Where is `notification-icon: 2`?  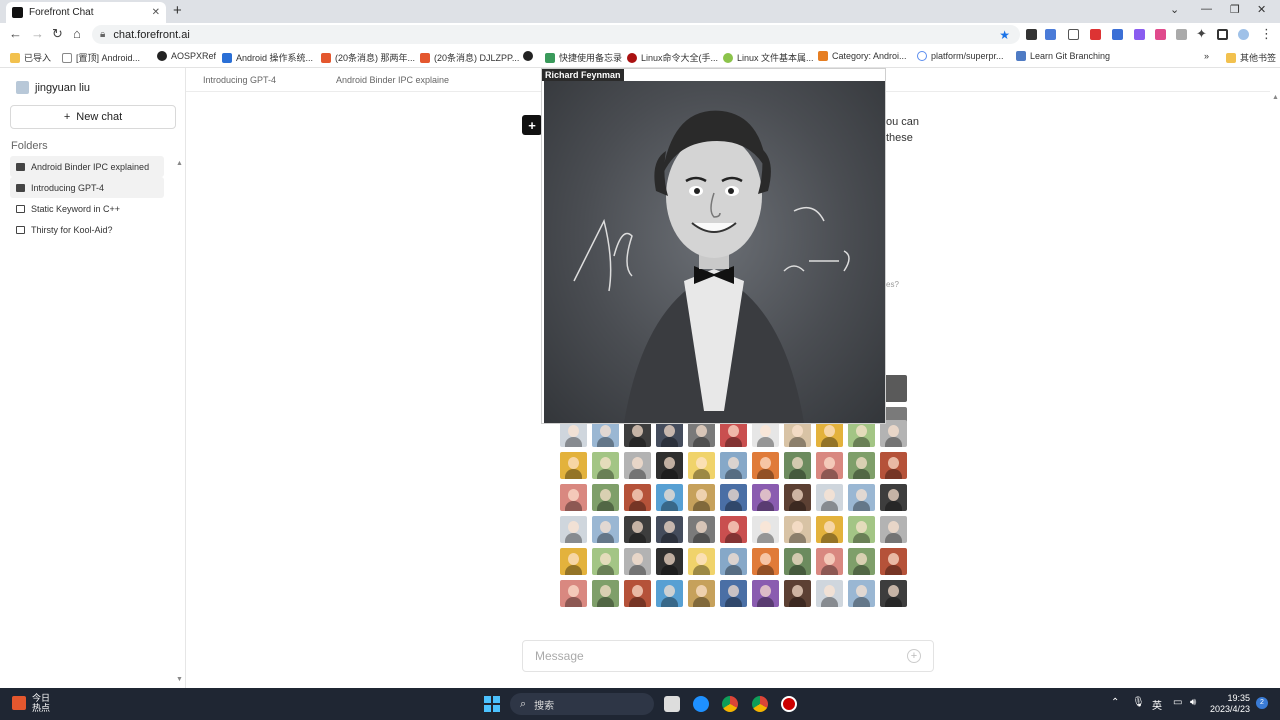 notification-icon: 2 is located at coordinates (1262, 703).